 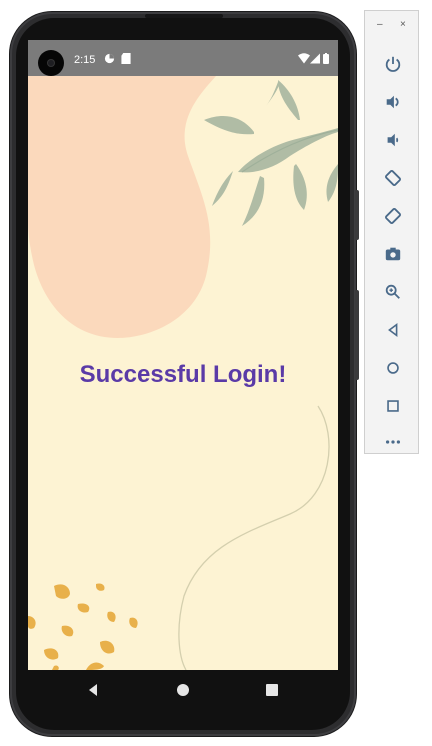 What do you see at coordinates (272, 690) in the screenshot?
I see `recents-icon` at bounding box center [272, 690].